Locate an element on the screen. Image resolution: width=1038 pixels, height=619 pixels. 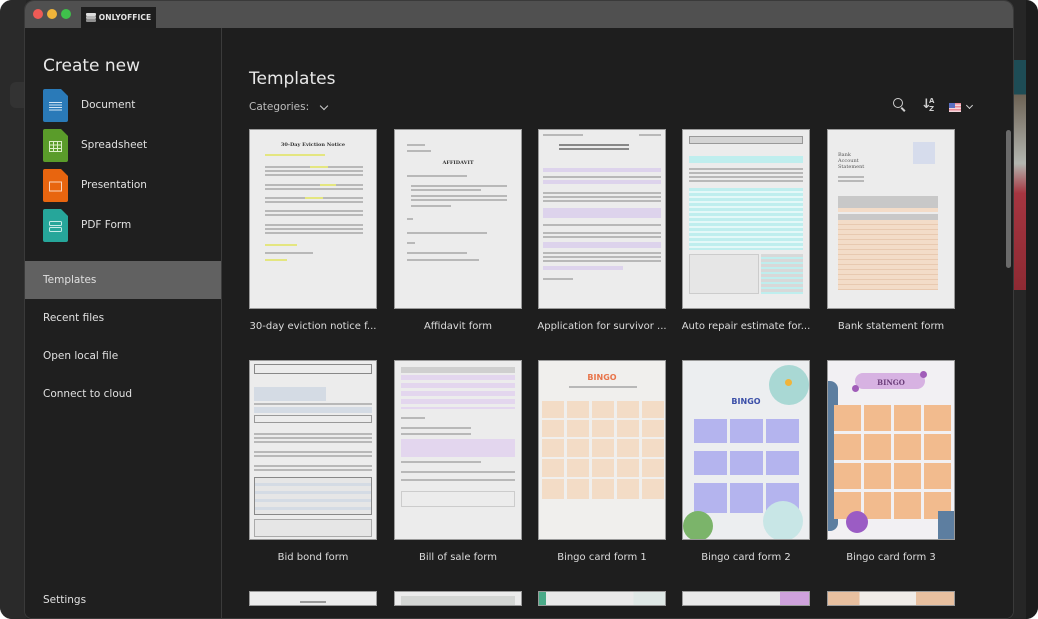
template-name: Bingo card form 3 is located at coordinates (891, 557).